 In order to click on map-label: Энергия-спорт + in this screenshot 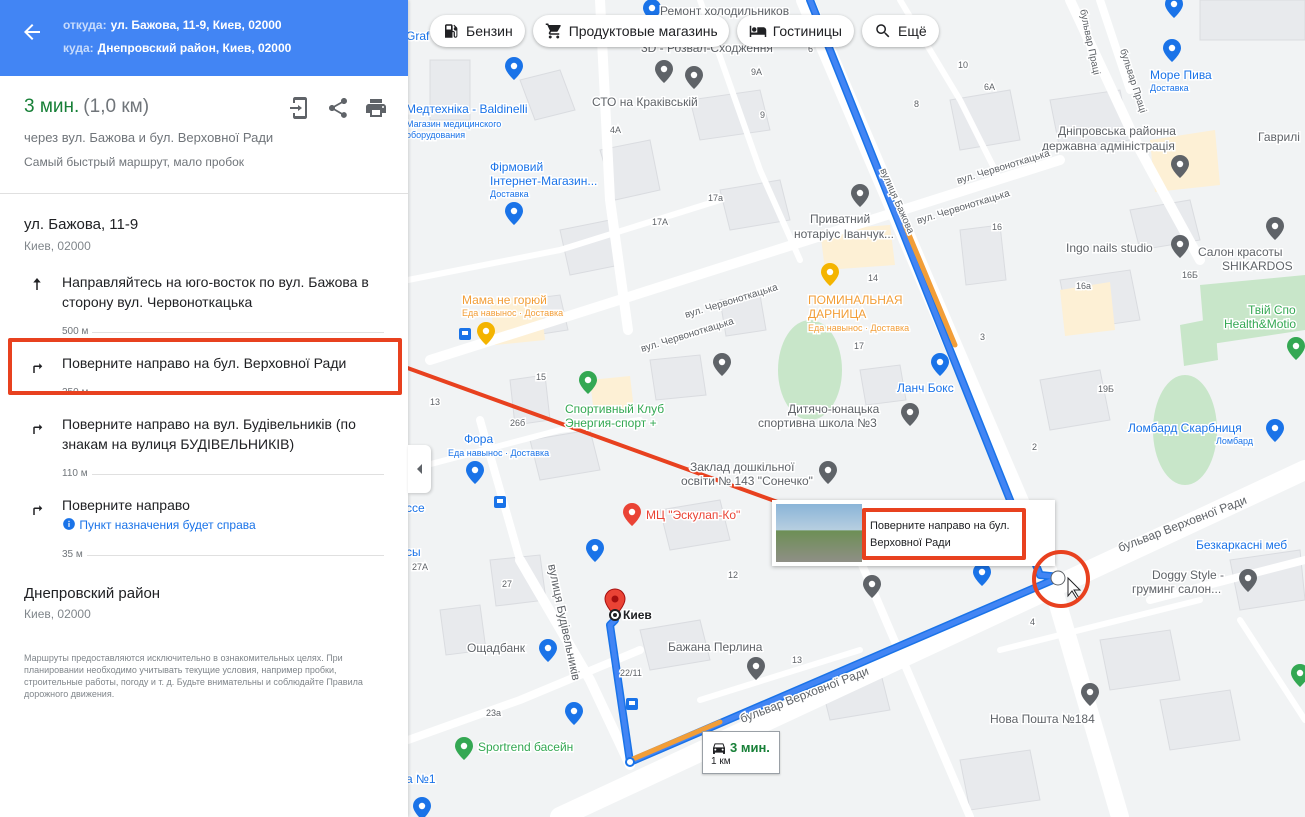, I will do `click(611, 423)`.